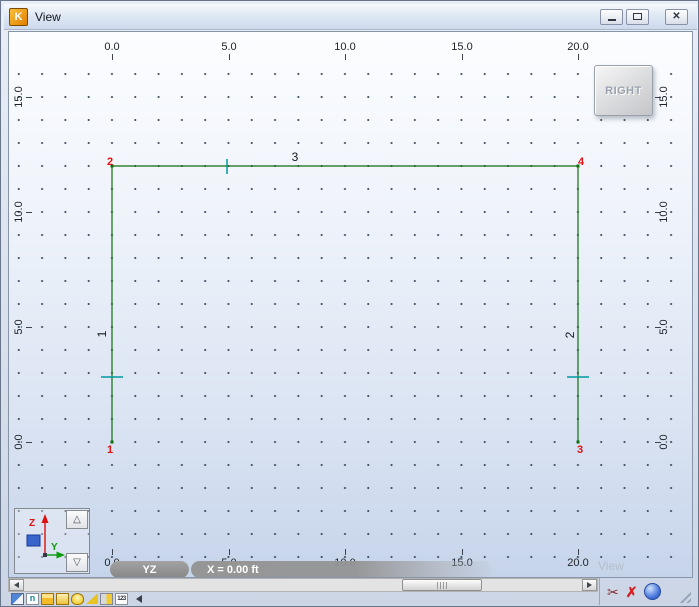  Describe the element at coordinates (32, 598) in the screenshot. I see `wireframe-icon: n` at that location.